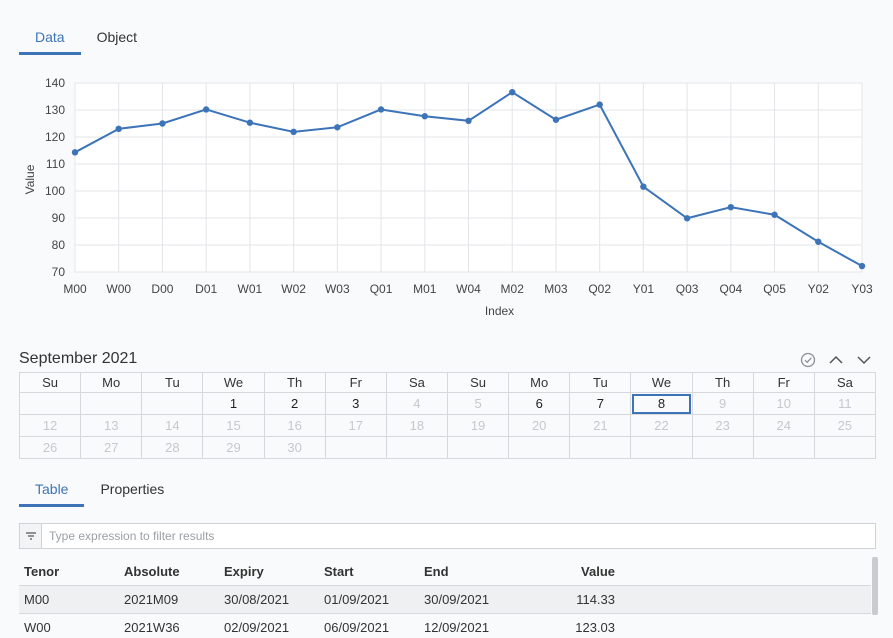  What do you see at coordinates (369, 599) in the screenshot?
I see `table-cell: 01/09/2021` at bounding box center [369, 599].